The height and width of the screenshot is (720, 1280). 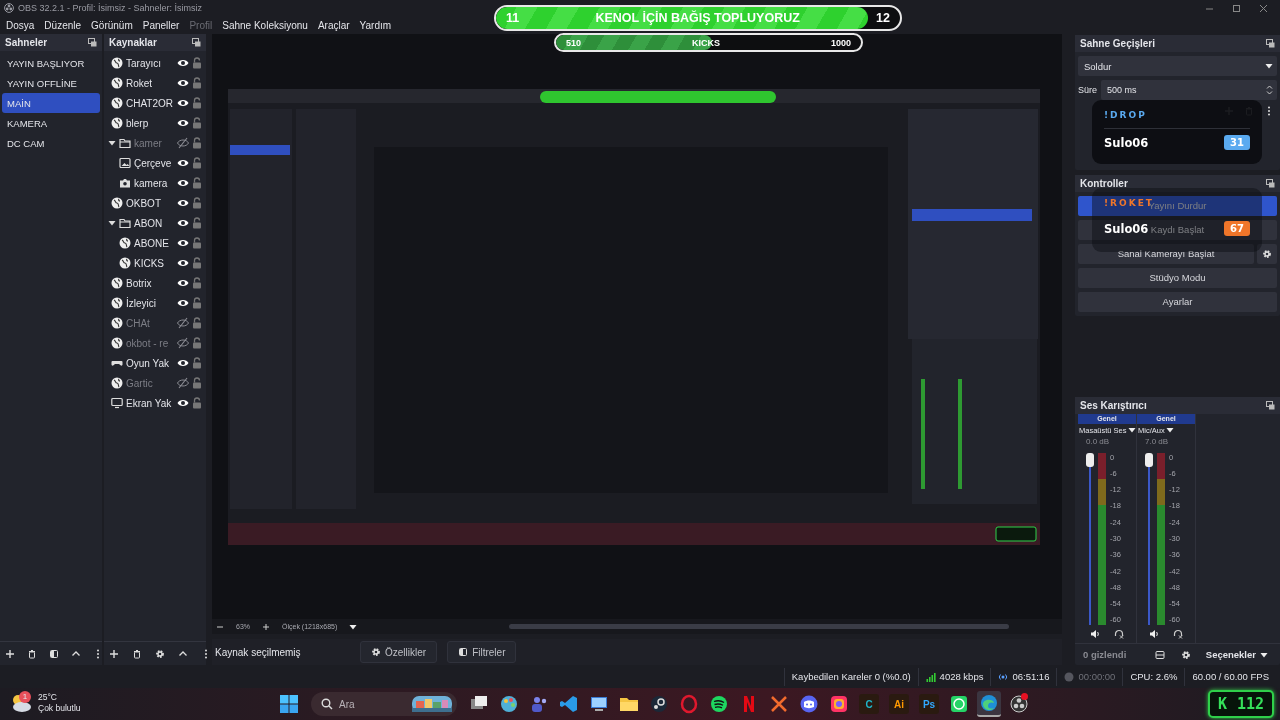 I want to click on scene-item: YAYIN OFFLİNE, so click(x=51, y=83).